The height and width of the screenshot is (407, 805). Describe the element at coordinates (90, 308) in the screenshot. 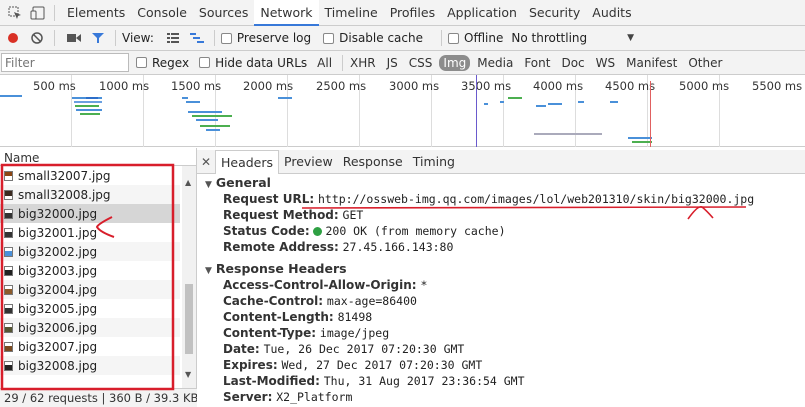

I see `list-item: big32005.jpg` at that location.